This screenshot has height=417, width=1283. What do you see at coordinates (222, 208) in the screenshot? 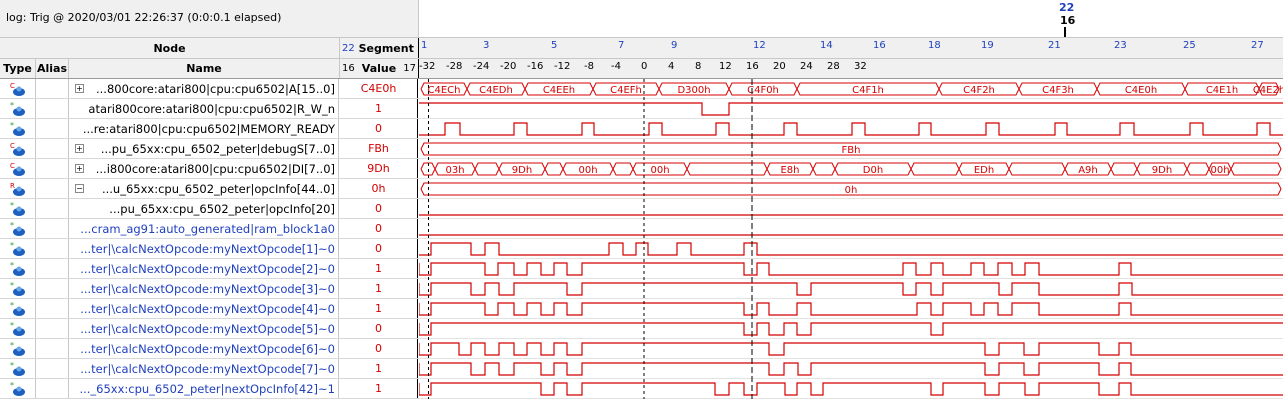
I see `signal-name-text: ...pu_65xx:cpu_6502_peter|opcInfo[20]` at bounding box center [222, 208].